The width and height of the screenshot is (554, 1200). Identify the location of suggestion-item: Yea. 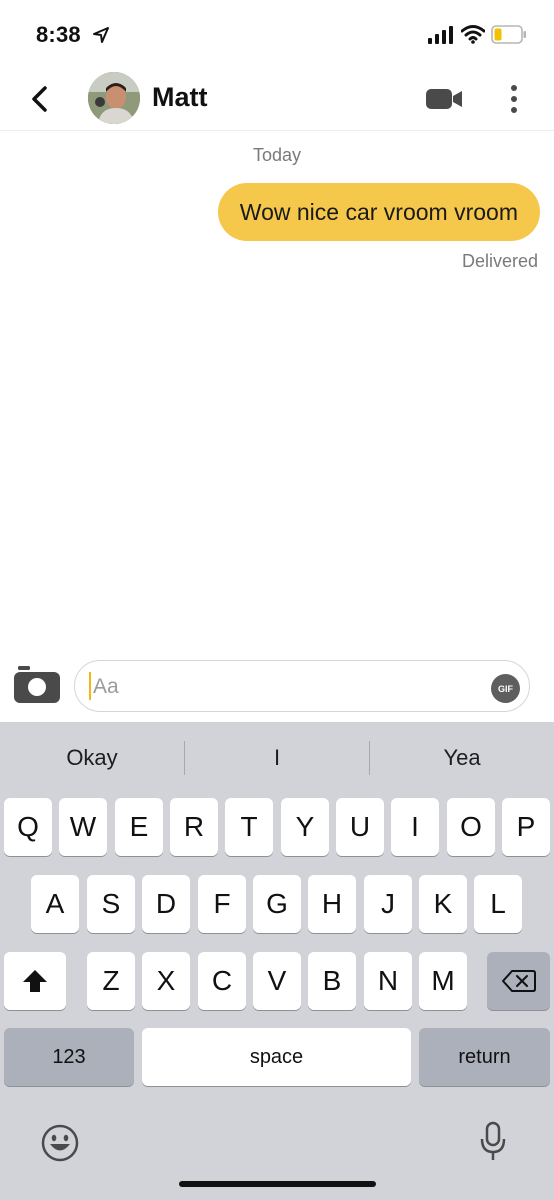
(462, 758).